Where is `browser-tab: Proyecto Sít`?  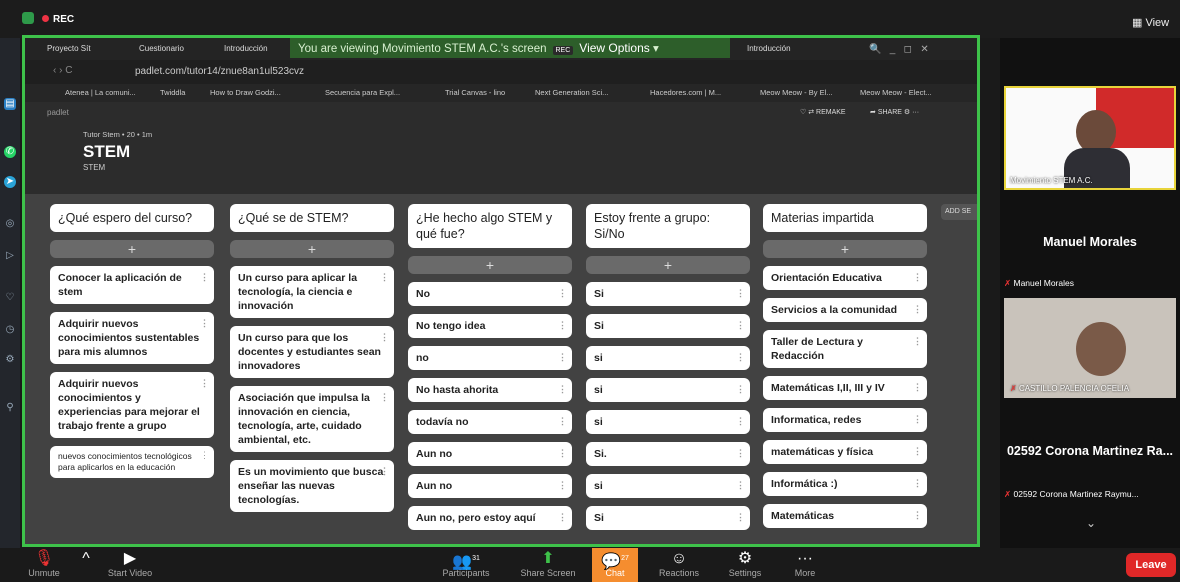 browser-tab: Proyecto Sít is located at coordinates (88, 49).